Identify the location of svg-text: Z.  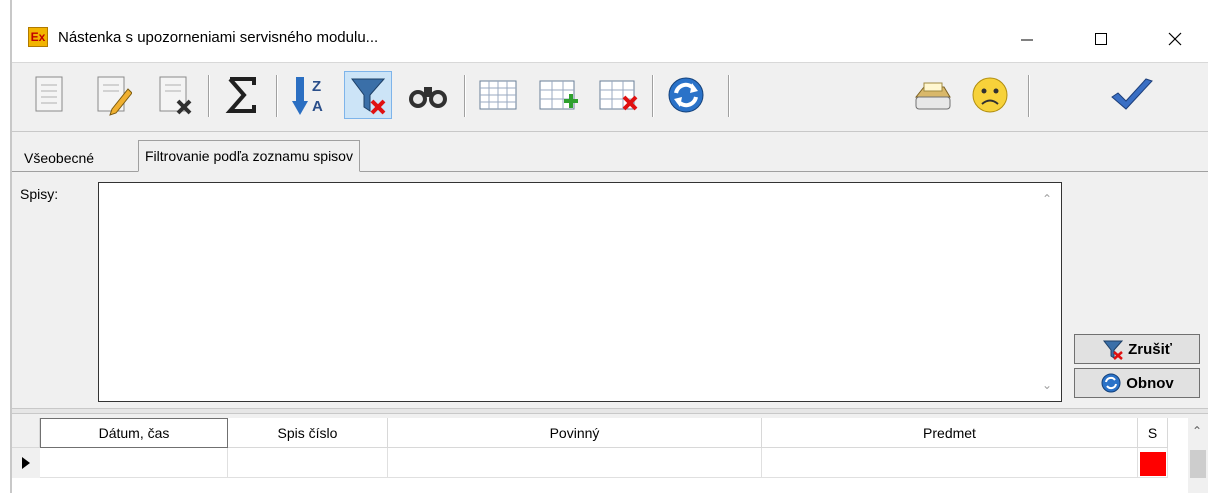
(316, 86).